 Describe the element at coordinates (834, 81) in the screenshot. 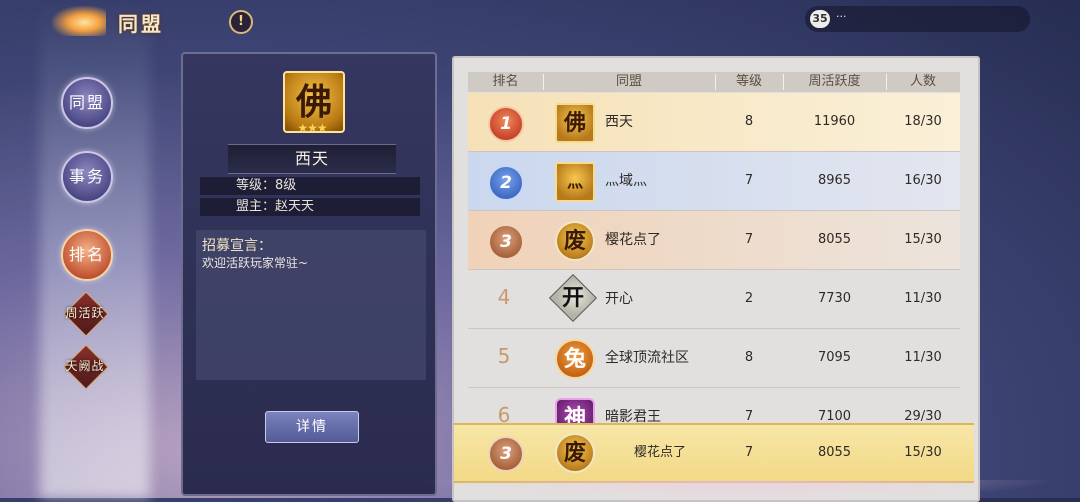

I see `col-activity: 周活跃度` at that location.